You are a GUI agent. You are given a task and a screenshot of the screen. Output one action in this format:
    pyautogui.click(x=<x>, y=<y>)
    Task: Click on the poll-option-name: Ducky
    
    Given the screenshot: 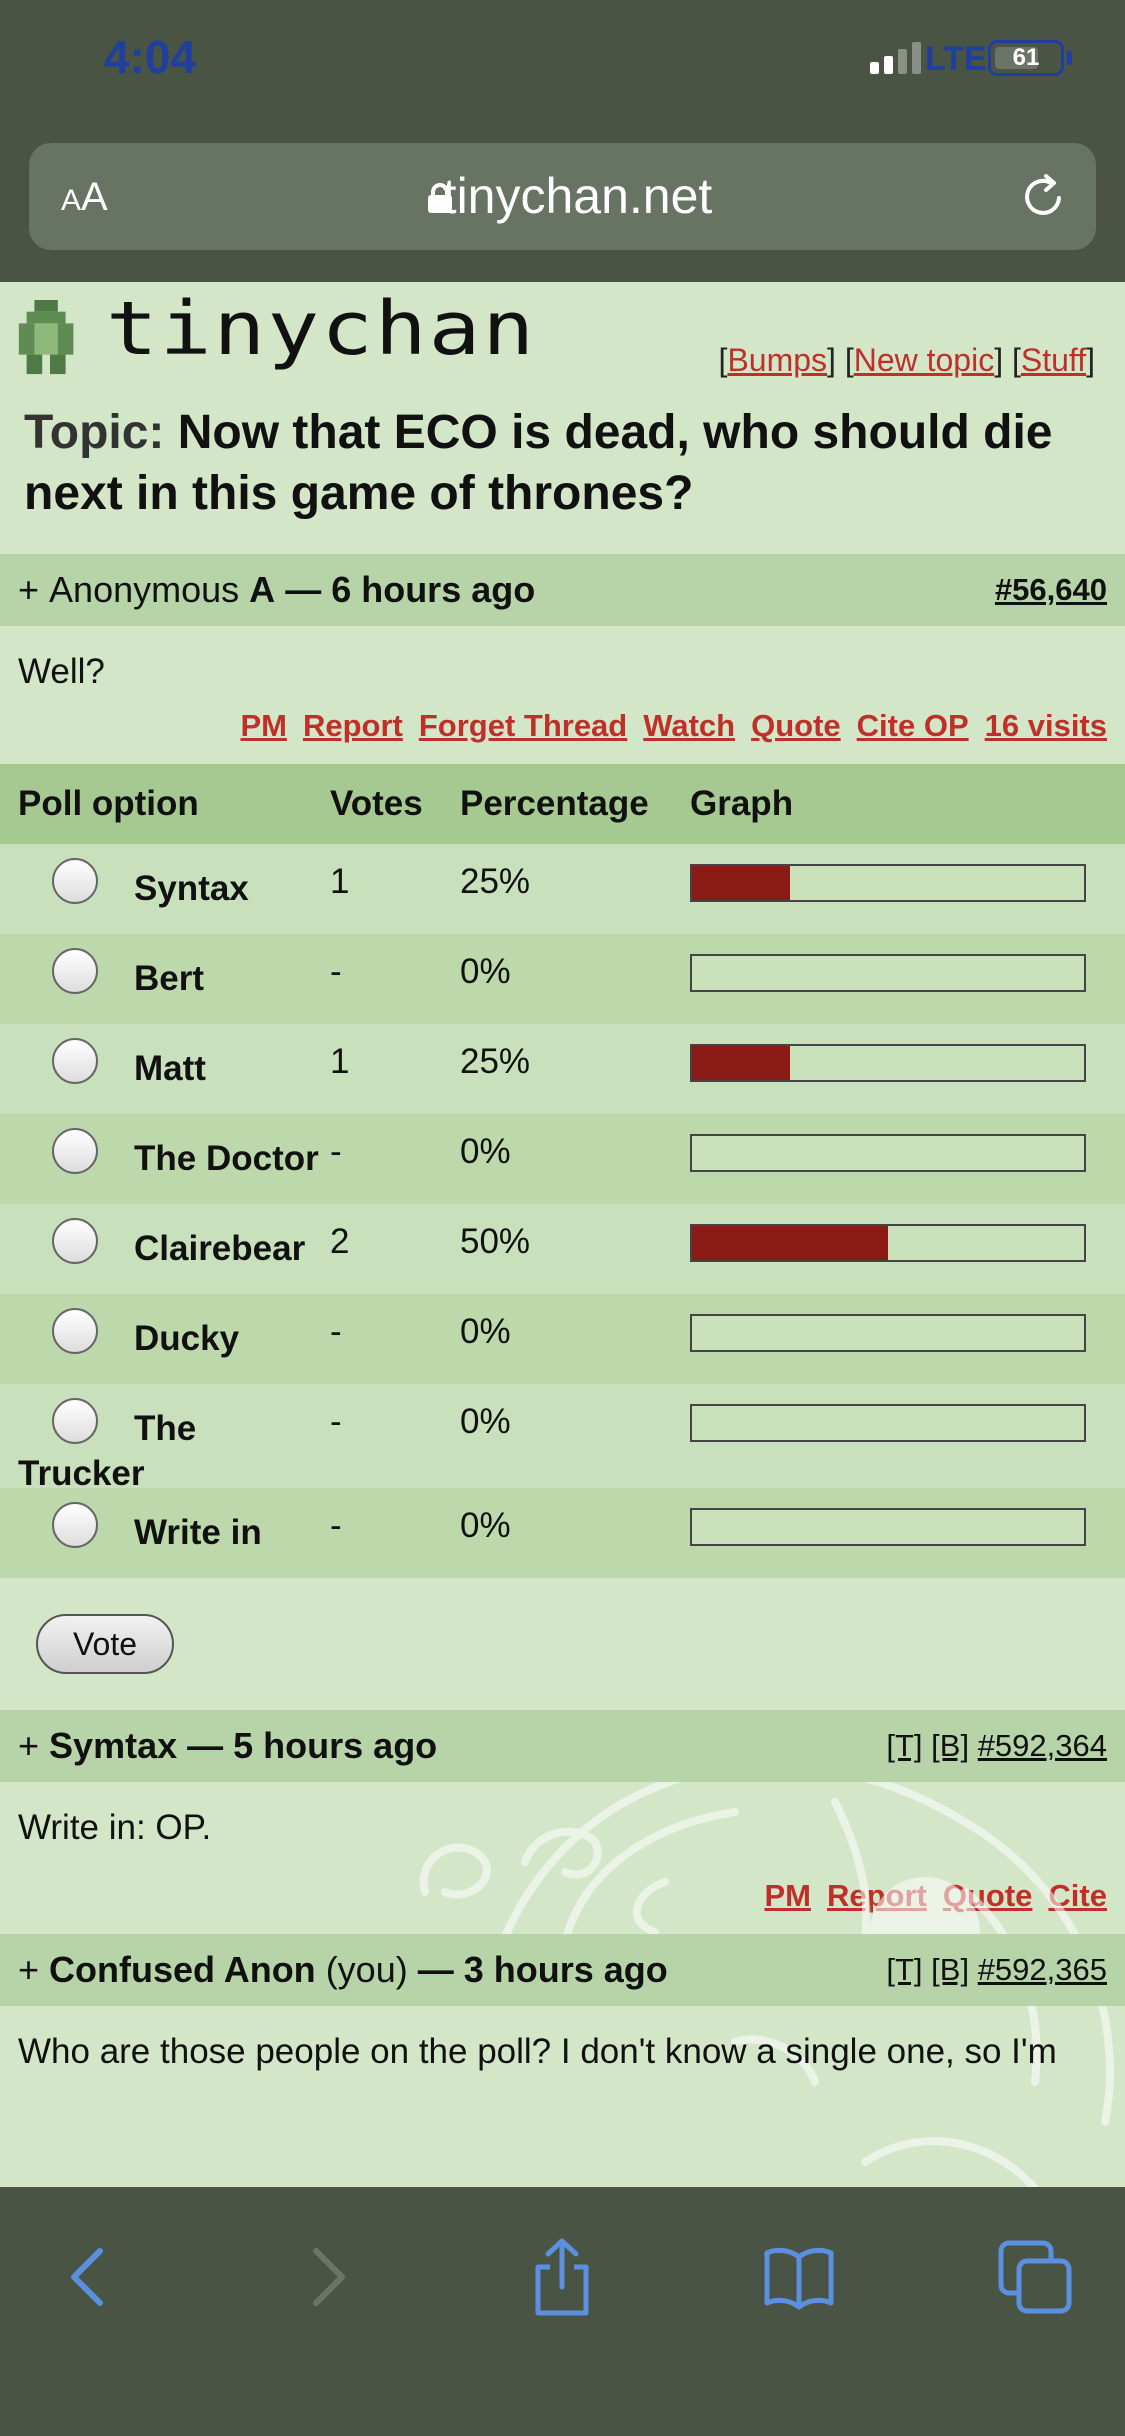 What is the action you would take?
    pyautogui.click(x=187, y=1339)
    